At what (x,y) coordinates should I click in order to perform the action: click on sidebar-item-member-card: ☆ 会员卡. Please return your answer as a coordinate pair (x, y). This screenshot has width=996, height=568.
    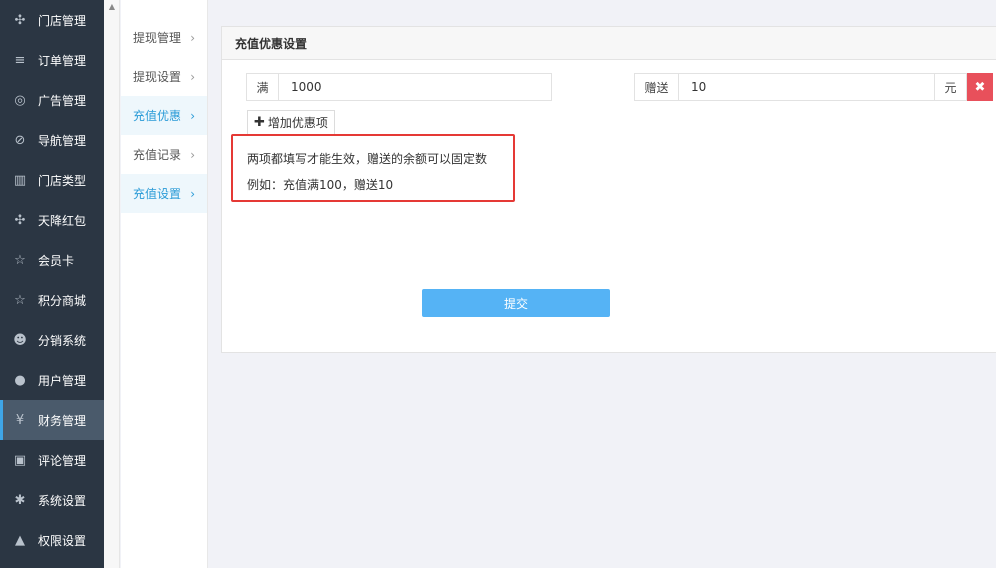
    Looking at the image, I should click on (52, 260).